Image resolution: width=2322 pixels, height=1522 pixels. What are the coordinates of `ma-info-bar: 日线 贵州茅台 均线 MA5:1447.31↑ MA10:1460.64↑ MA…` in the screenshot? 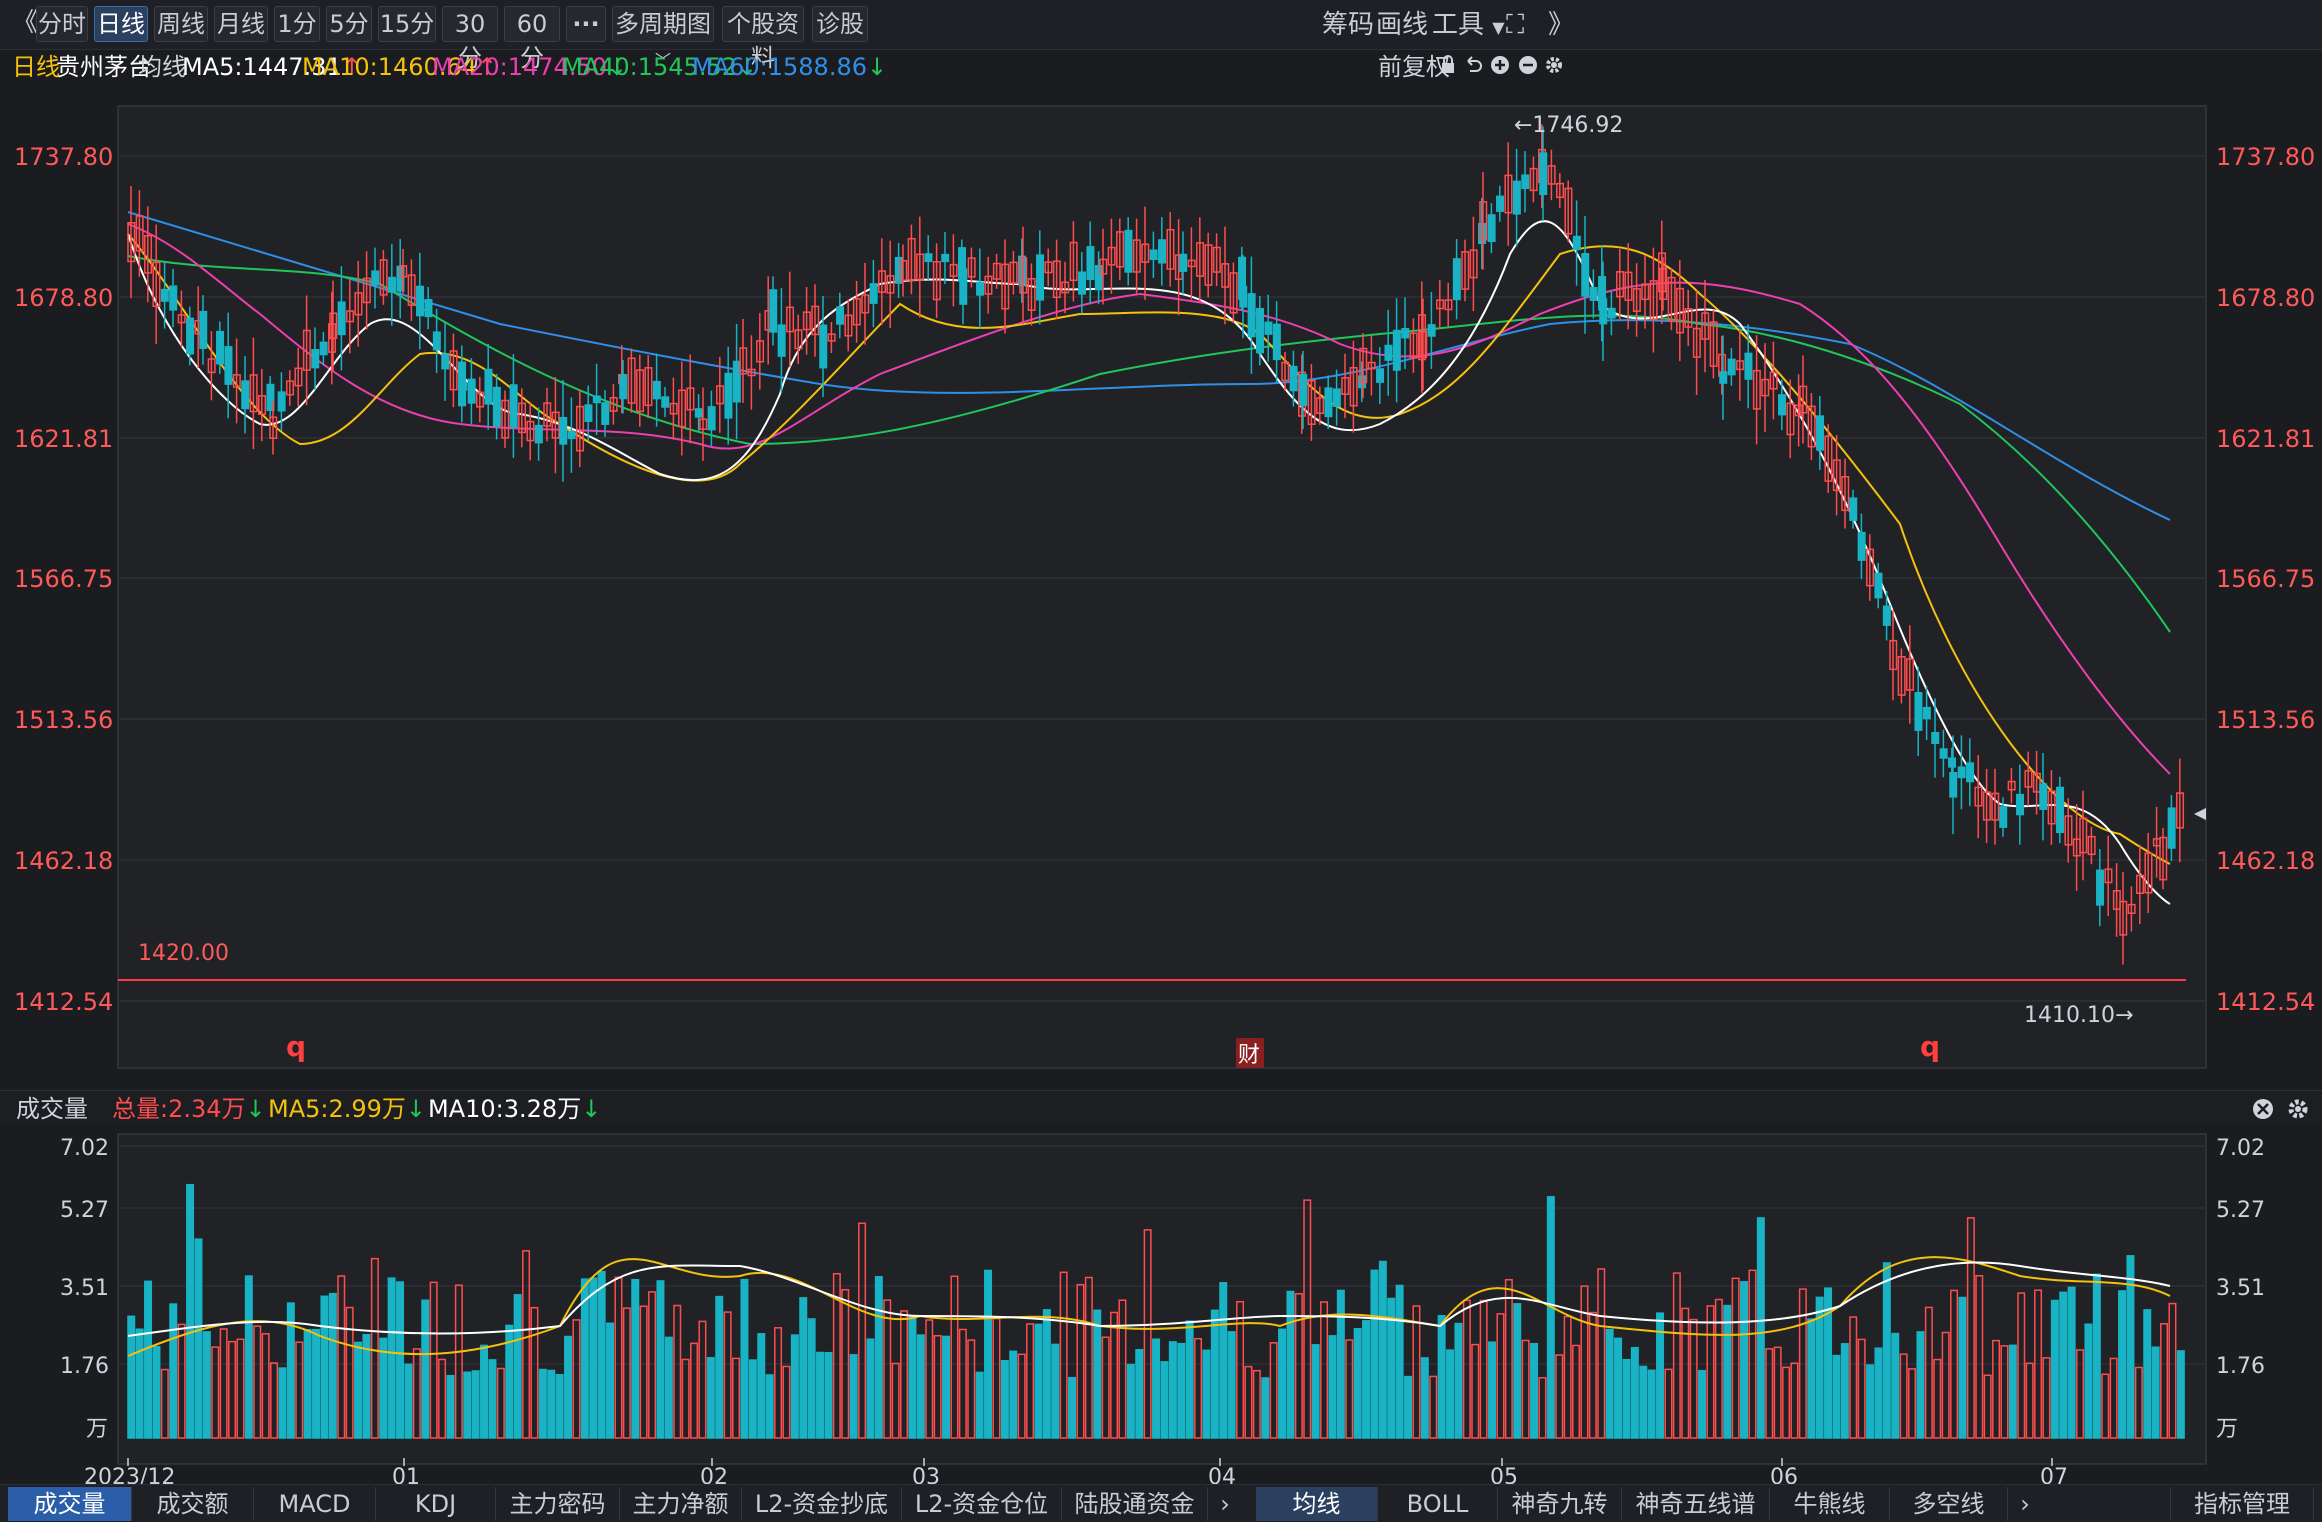 It's located at (1161, 67).